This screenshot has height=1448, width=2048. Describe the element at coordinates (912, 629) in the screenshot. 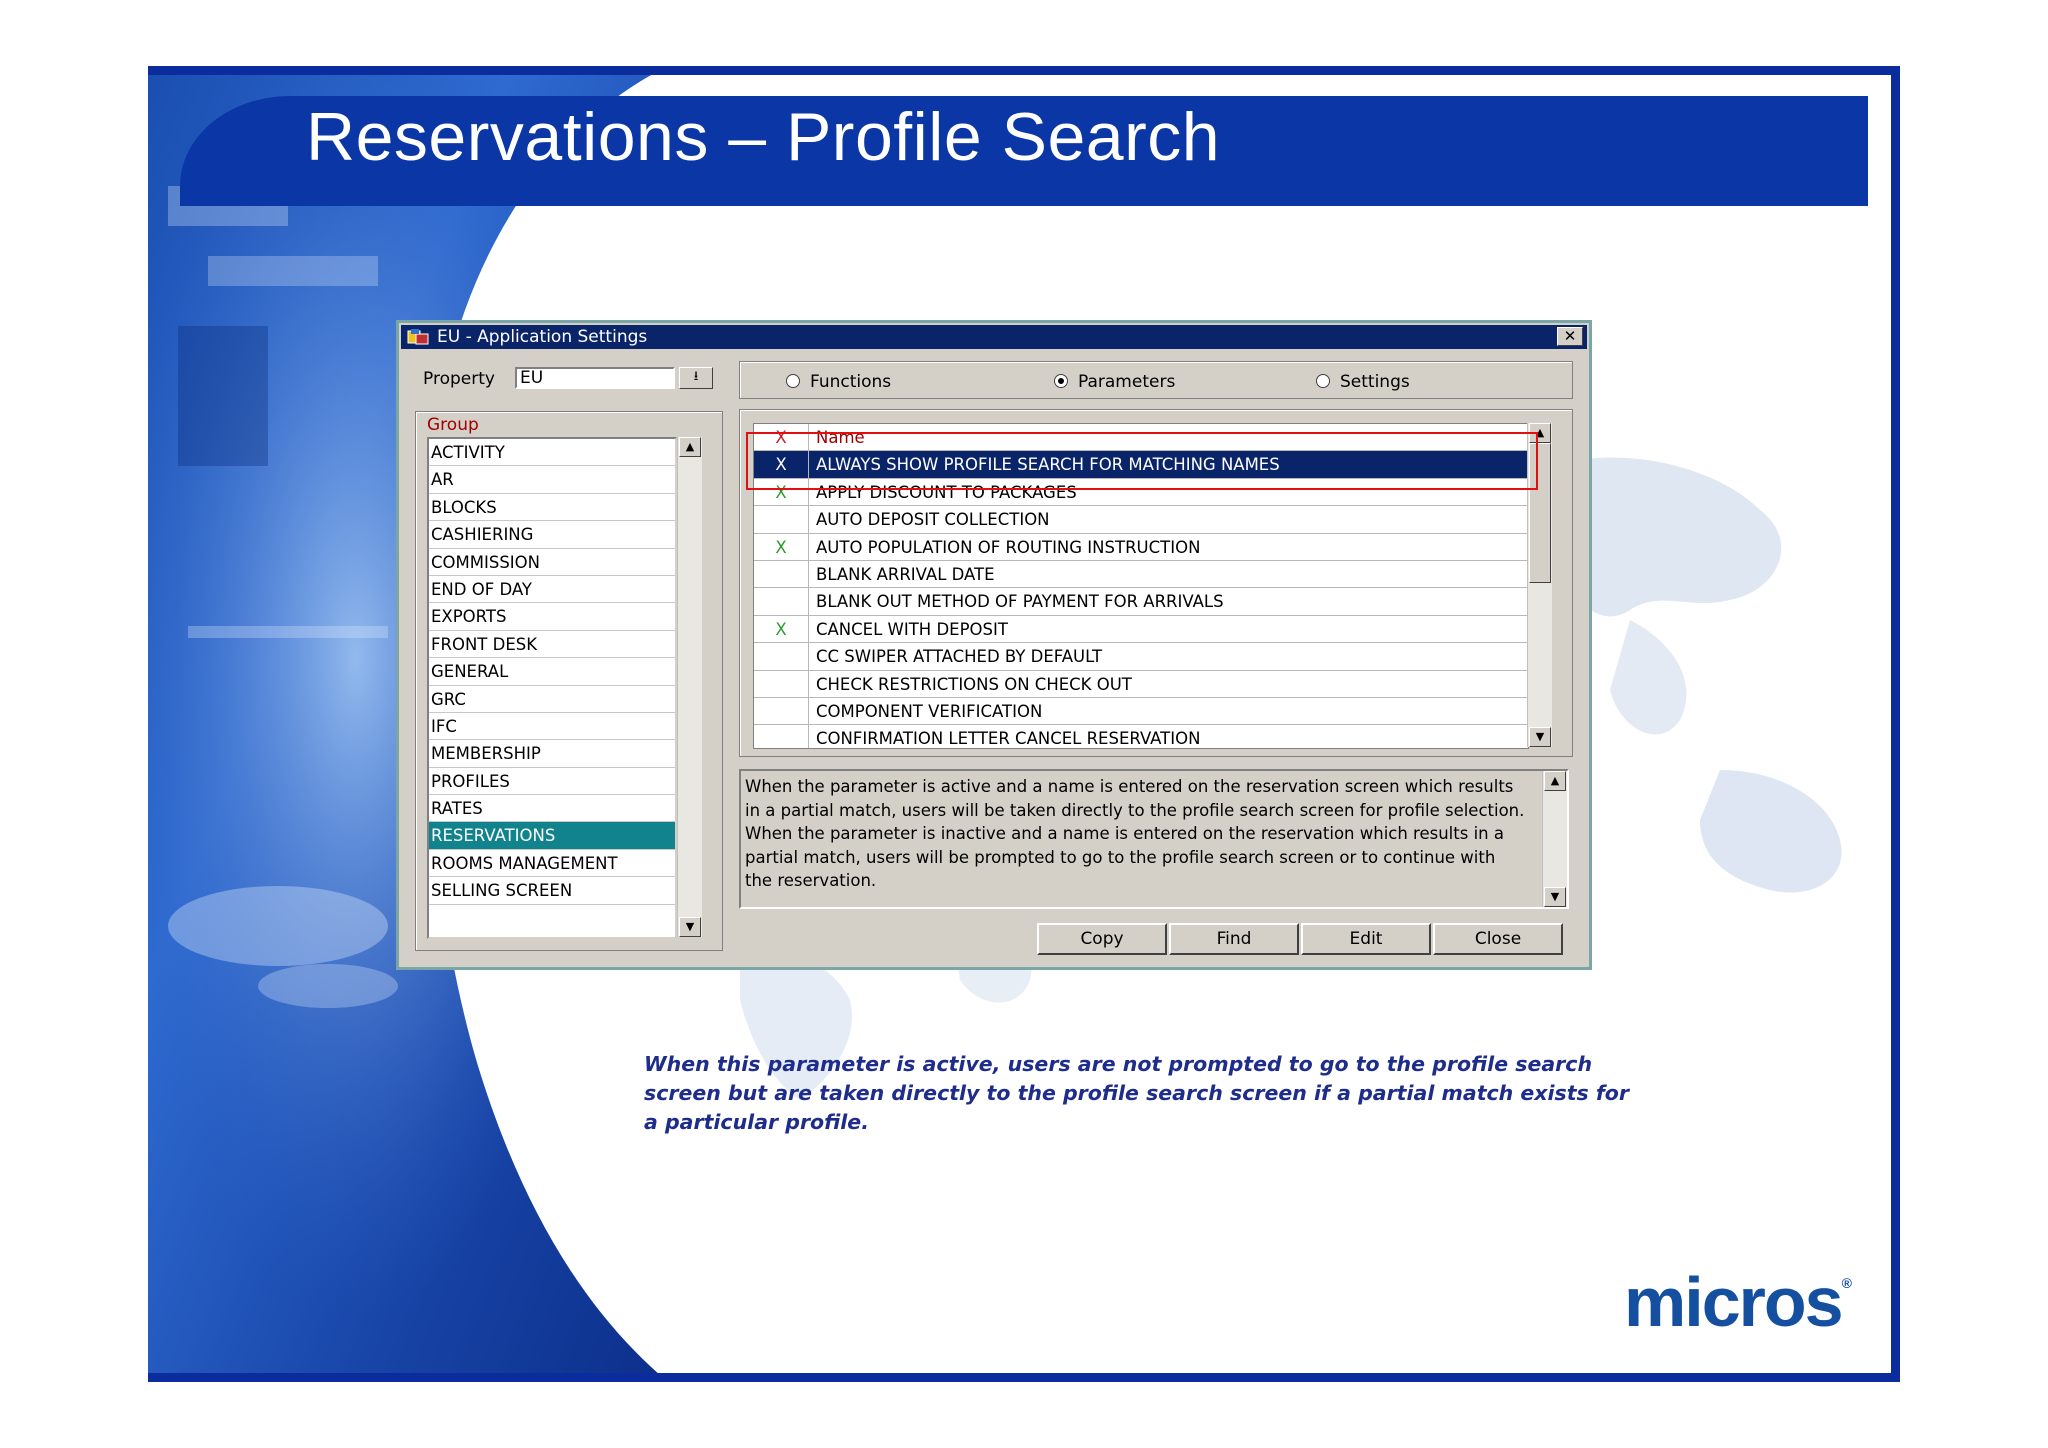

I see `row-name: CANCEL WITH DEPOSIT` at that location.